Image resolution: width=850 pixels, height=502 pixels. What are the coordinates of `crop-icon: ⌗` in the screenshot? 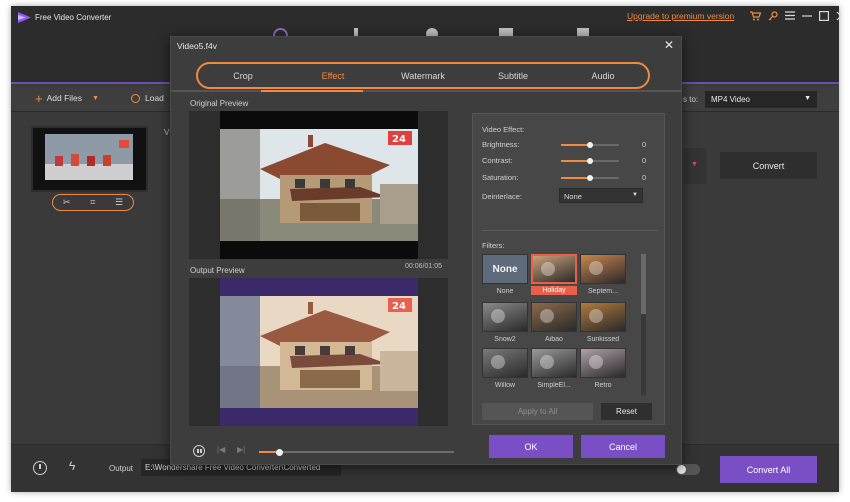 It's located at (92, 202).